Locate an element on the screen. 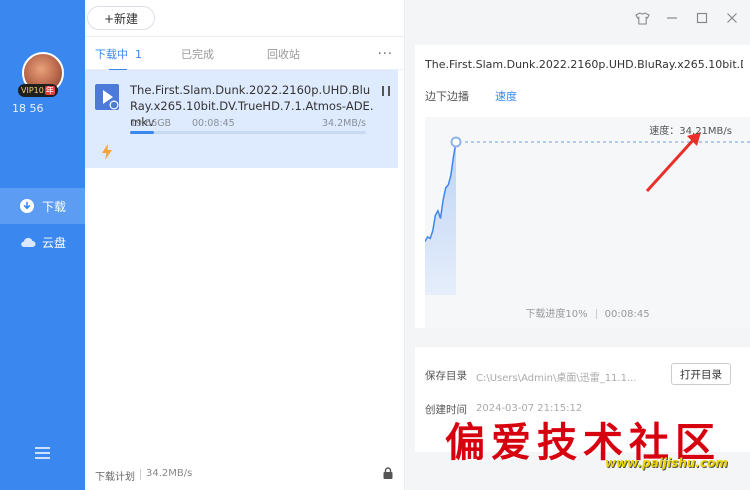 The width and height of the screenshot is (750, 490). tab-recycle-bin: 回收站 is located at coordinates (283, 54).